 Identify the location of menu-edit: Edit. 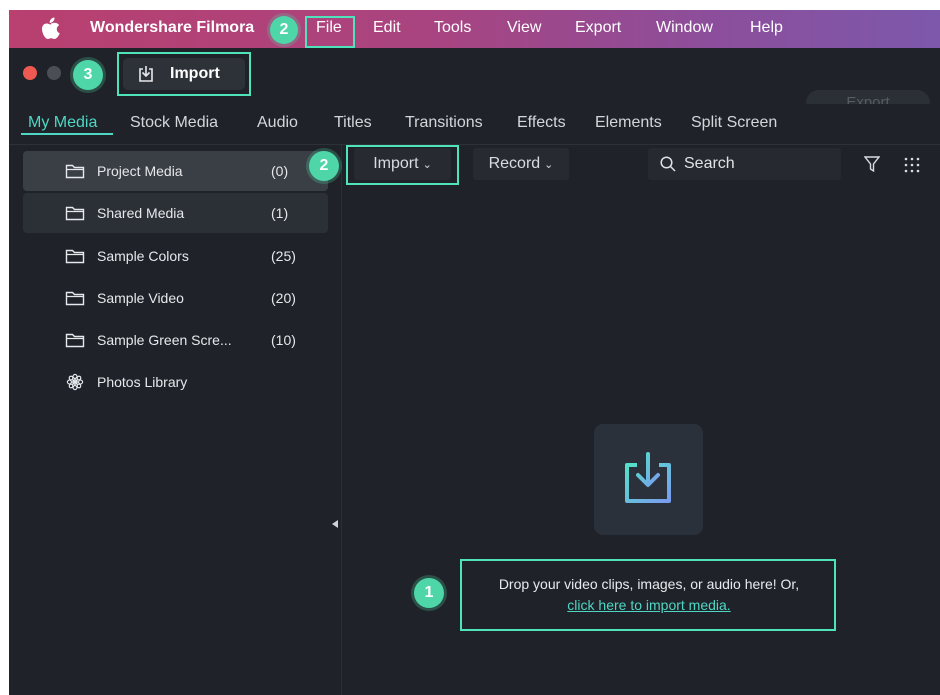
(387, 28).